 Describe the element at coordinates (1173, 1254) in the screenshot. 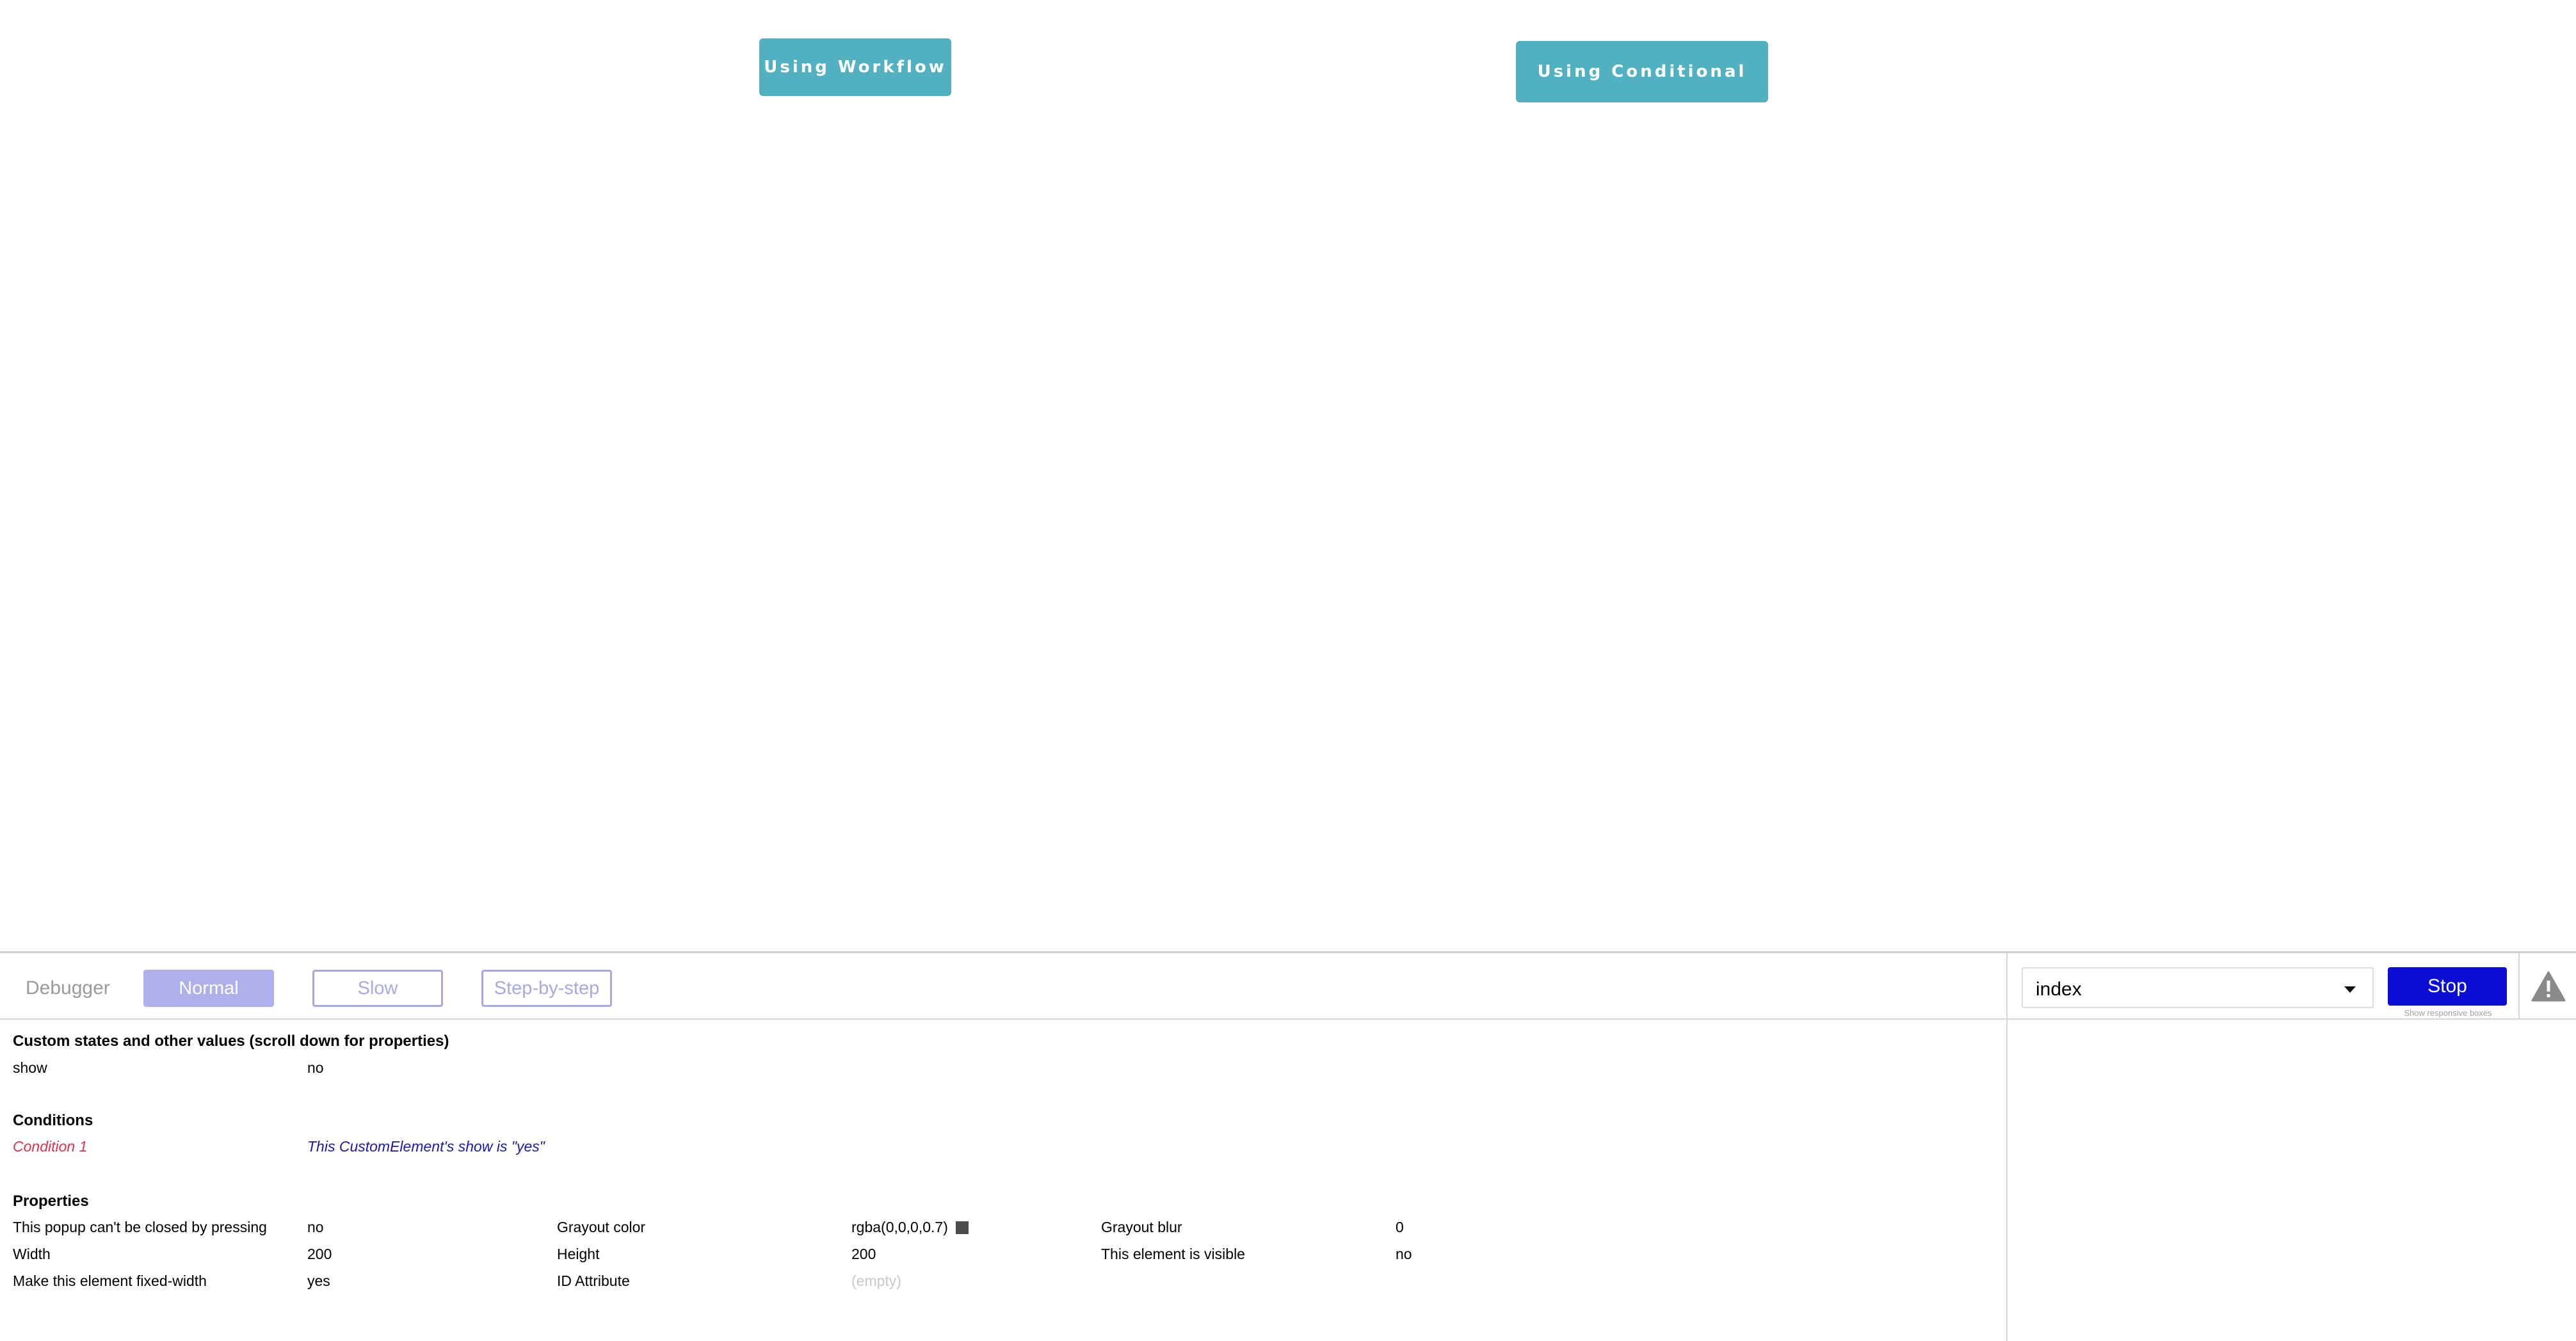

I see `property-name: This element is visible` at that location.